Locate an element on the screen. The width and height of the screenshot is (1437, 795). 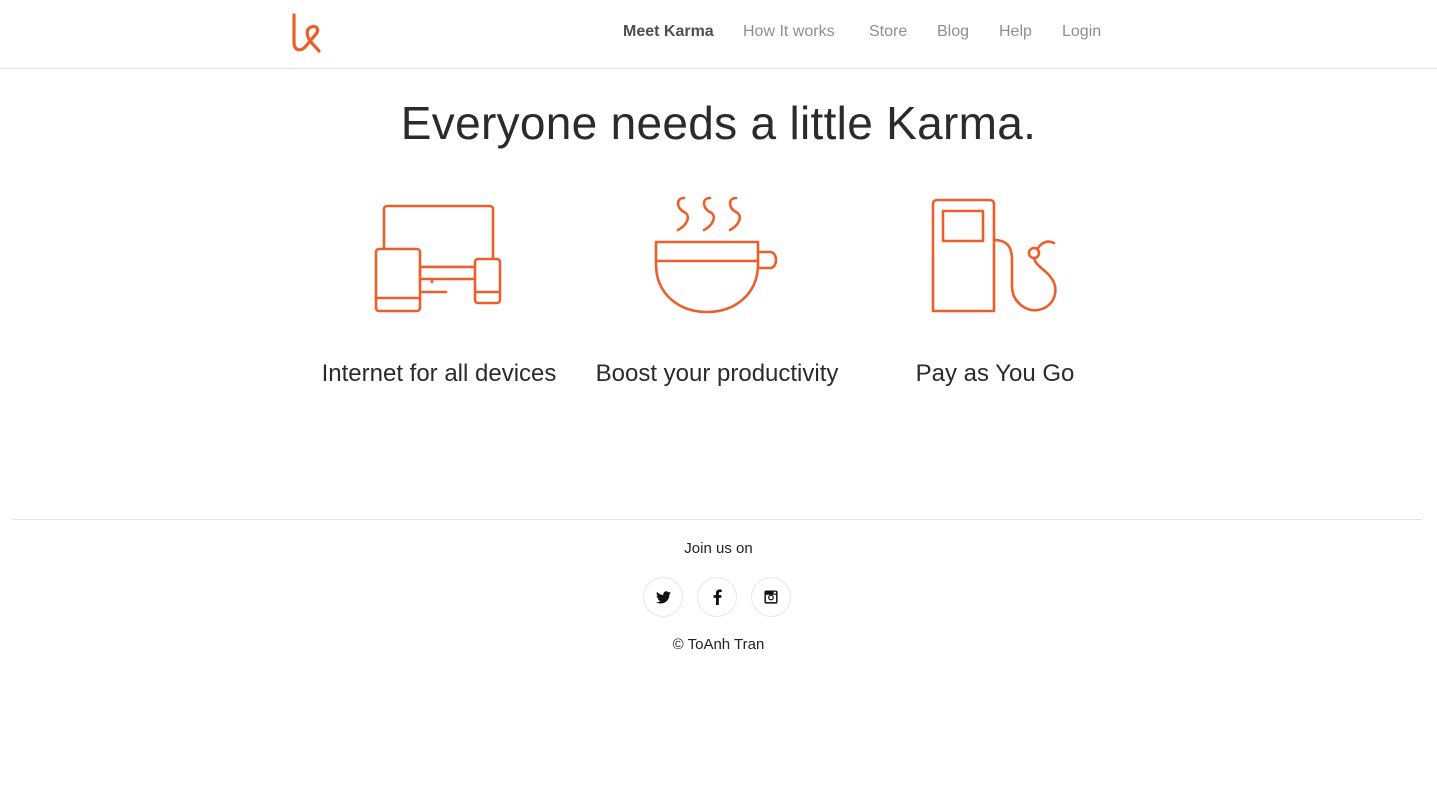
instagram-button is located at coordinates (771, 597).